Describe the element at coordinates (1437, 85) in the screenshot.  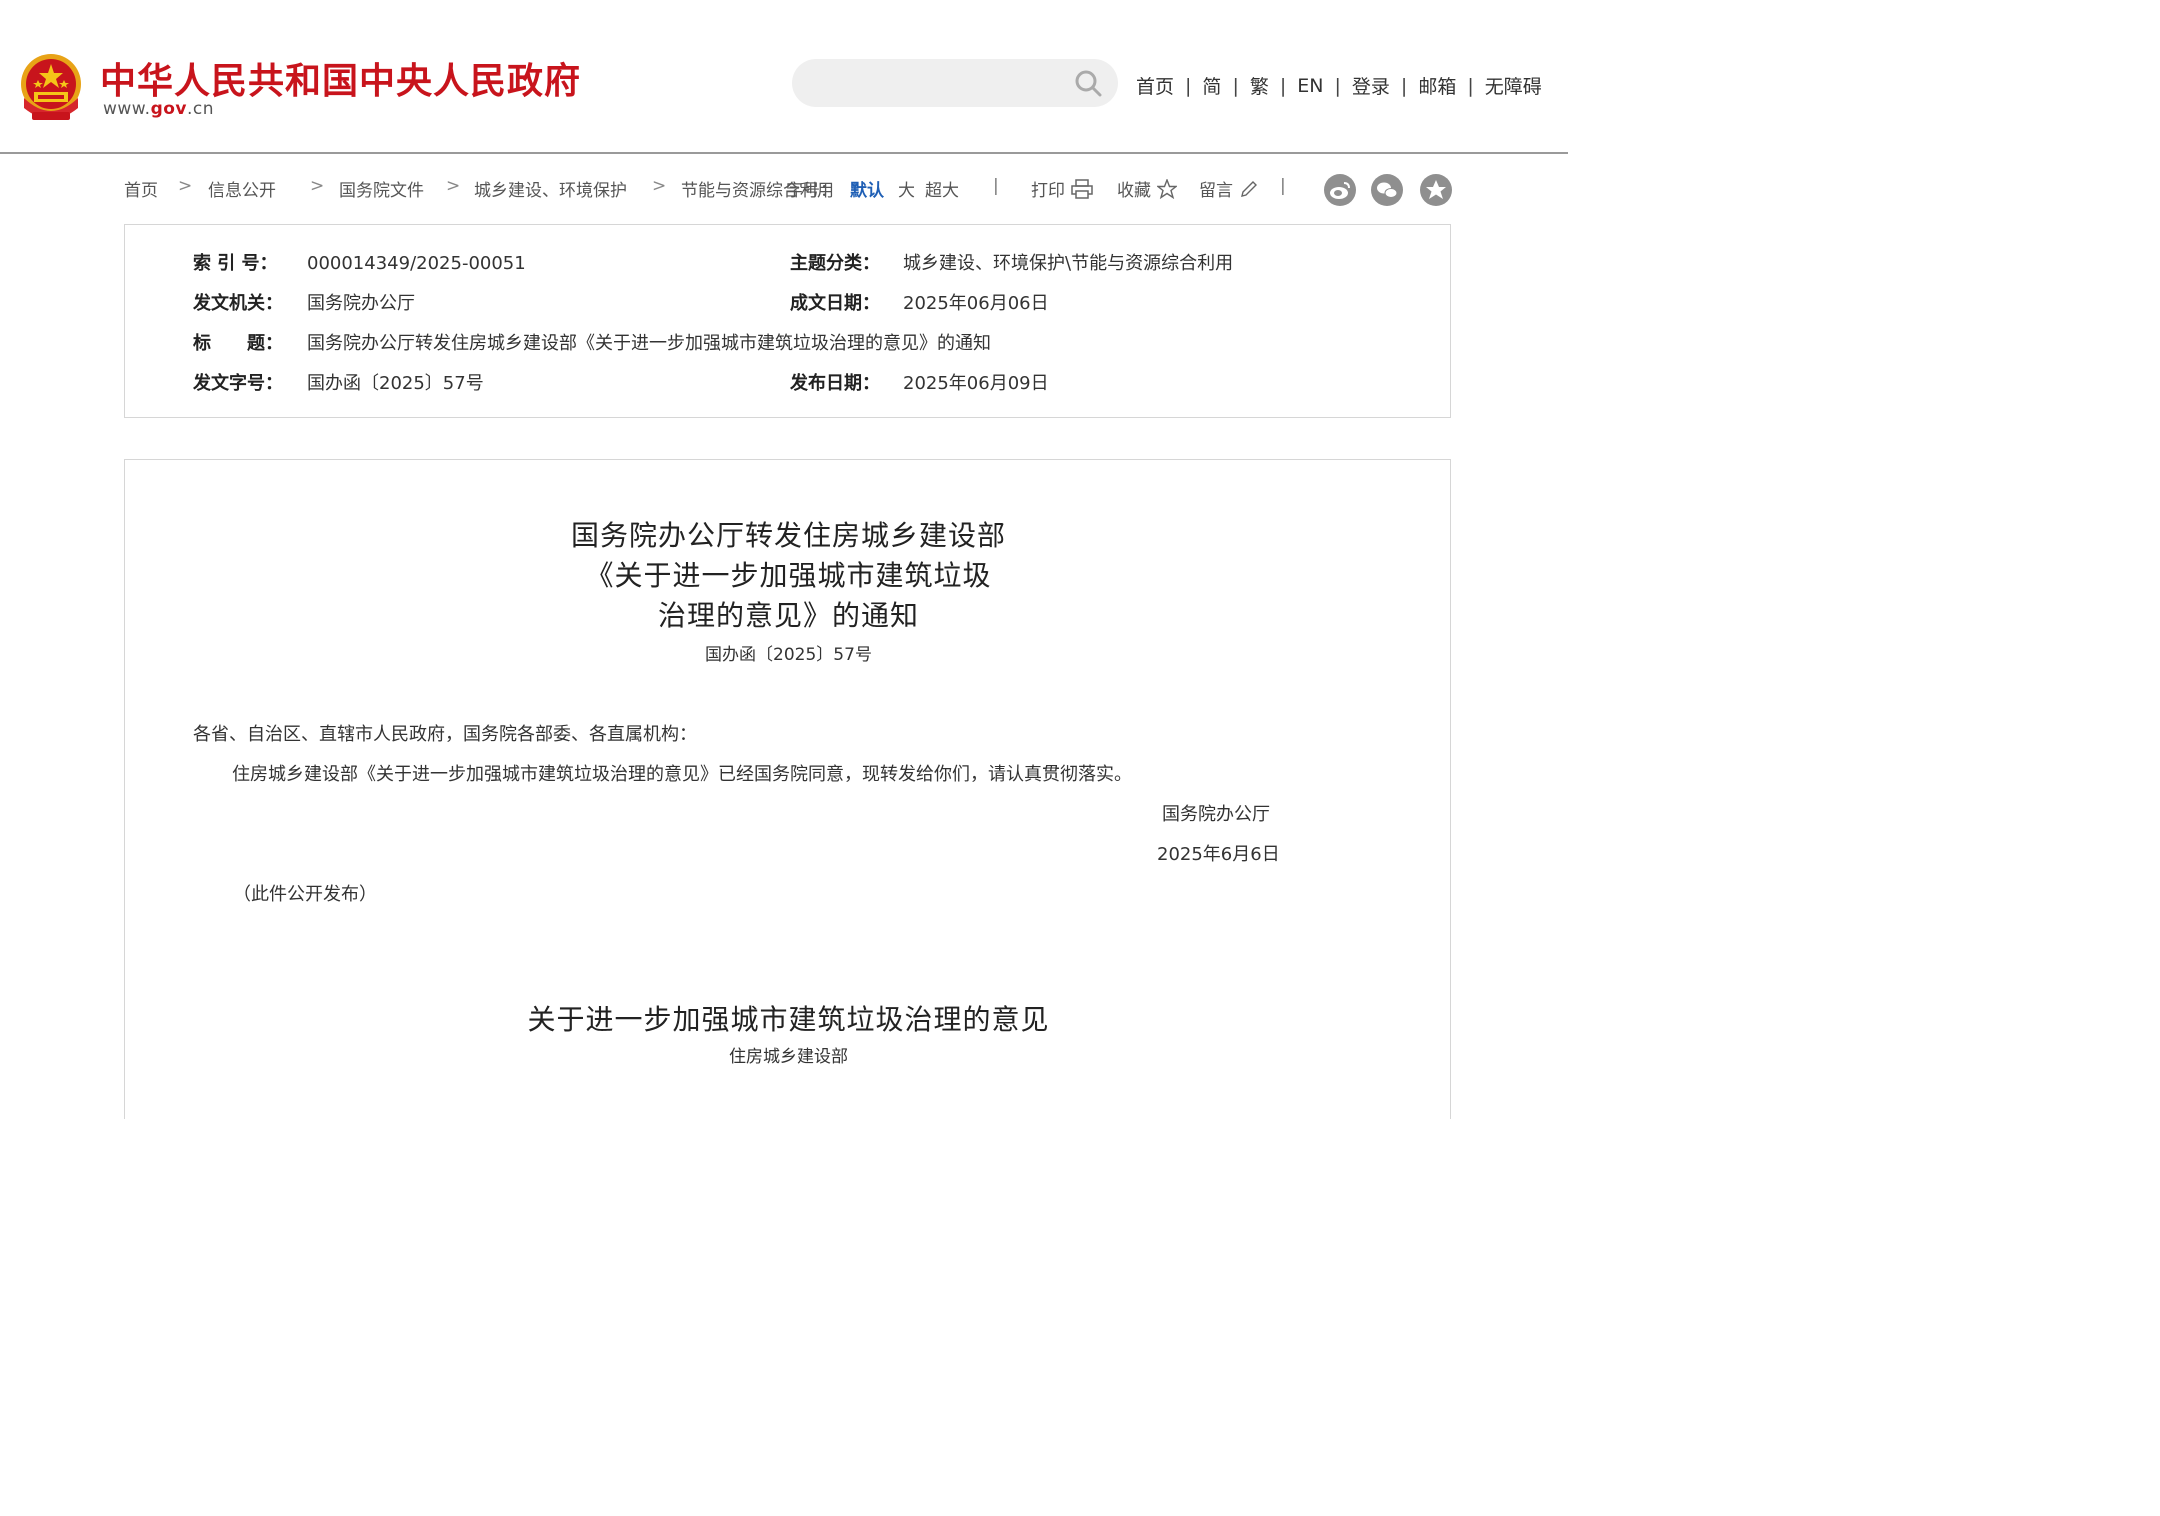
I see `nav-mailbox: 邮箱` at that location.